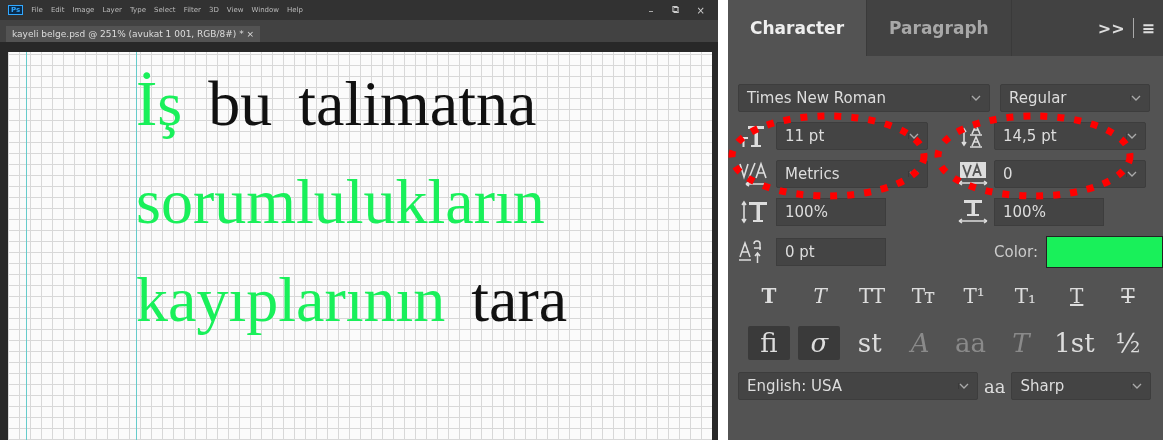 The height and width of the screenshot is (440, 1163). Describe the element at coordinates (922, 296) in the screenshot. I see `type-style-button: Tт` at that location.